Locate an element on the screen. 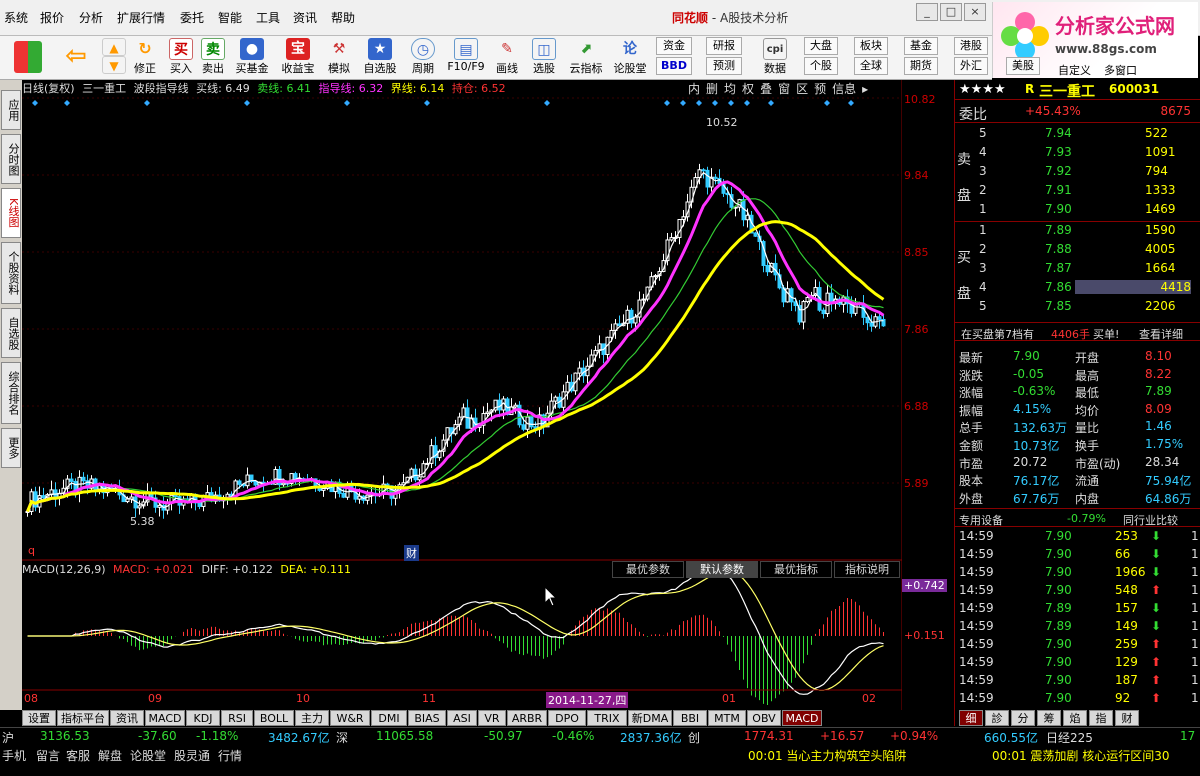  tab-watchlist: 自选股 is located at coordinates (11, 333).